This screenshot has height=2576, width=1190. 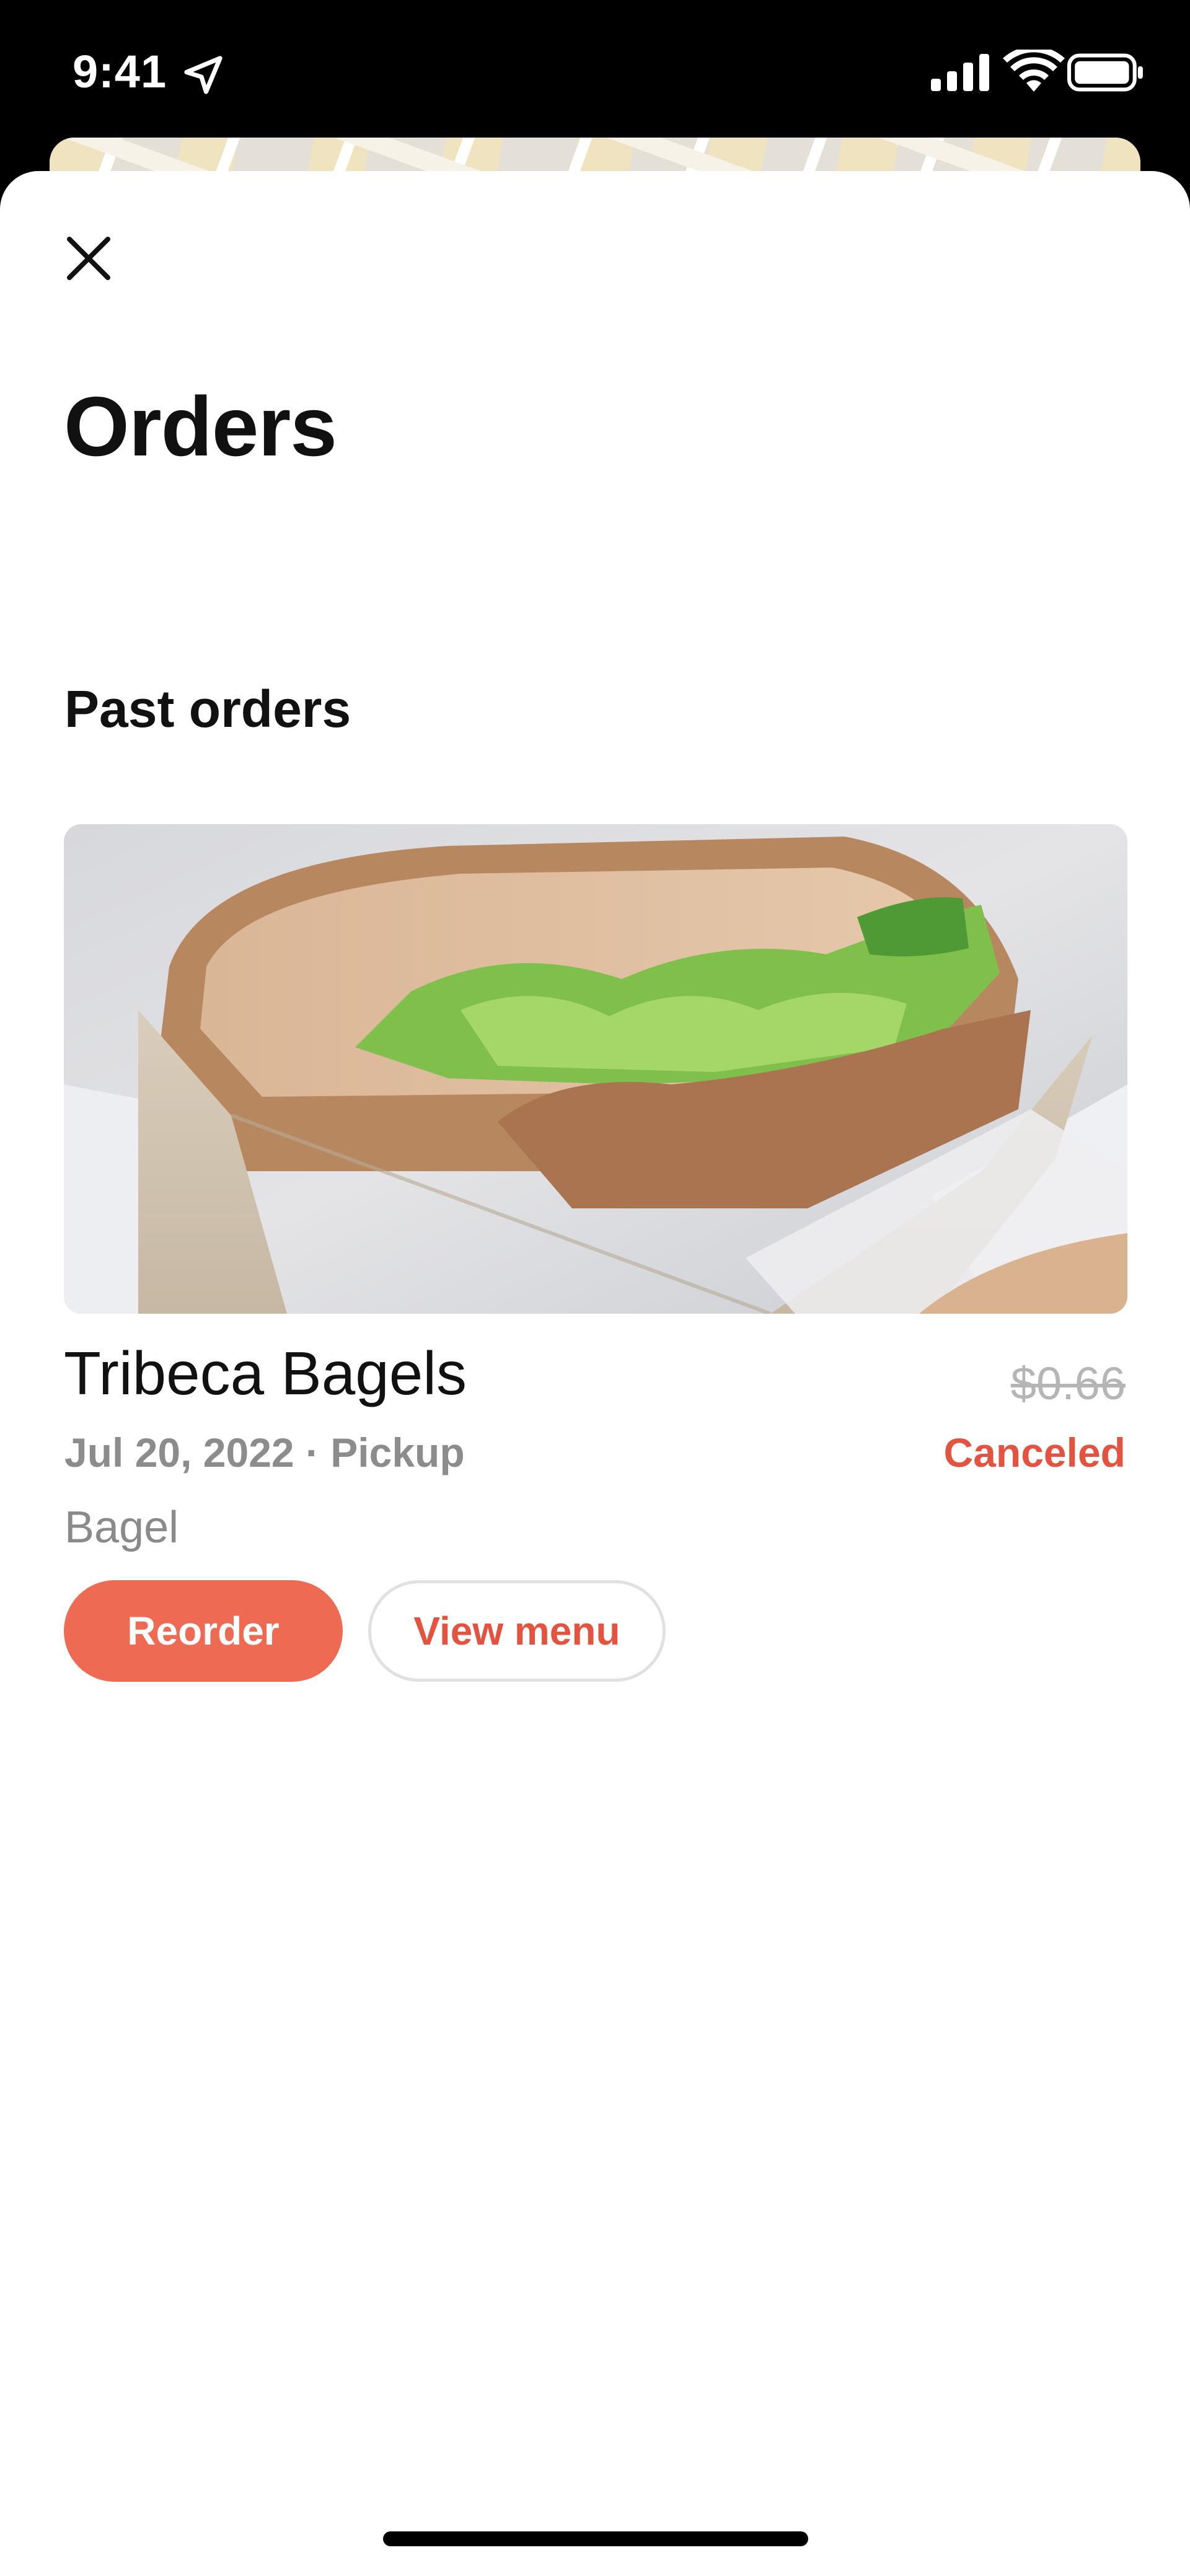 What do you see at coordinates (120, 71) in the screenshot?
I see `status-time: 9:41` at bounding box center [120, 71].